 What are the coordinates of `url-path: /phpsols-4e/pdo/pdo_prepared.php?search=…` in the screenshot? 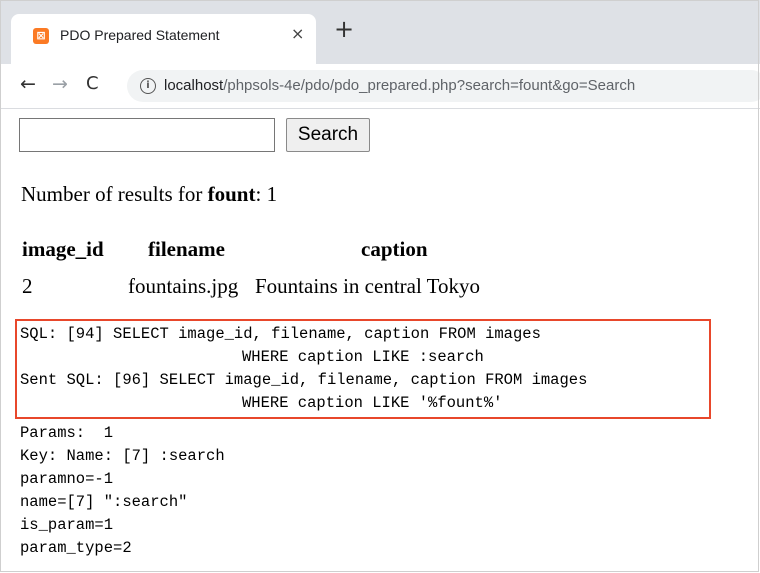 It's located at (429, 85).